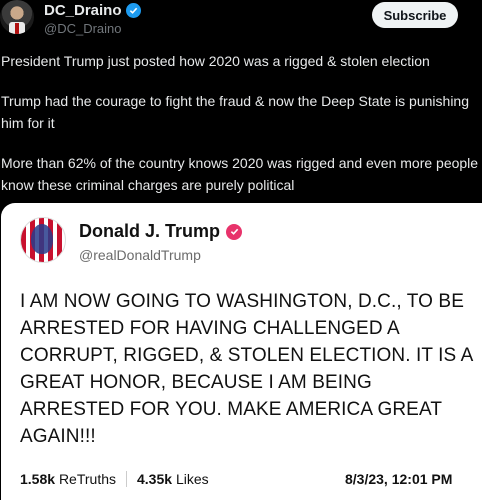 Image resolution: width=482 pixels, height=500 pixels. Describe the element at coordinates (83, 10) in the screenshot. I see `author-display-name: DC_Draino` at that location.